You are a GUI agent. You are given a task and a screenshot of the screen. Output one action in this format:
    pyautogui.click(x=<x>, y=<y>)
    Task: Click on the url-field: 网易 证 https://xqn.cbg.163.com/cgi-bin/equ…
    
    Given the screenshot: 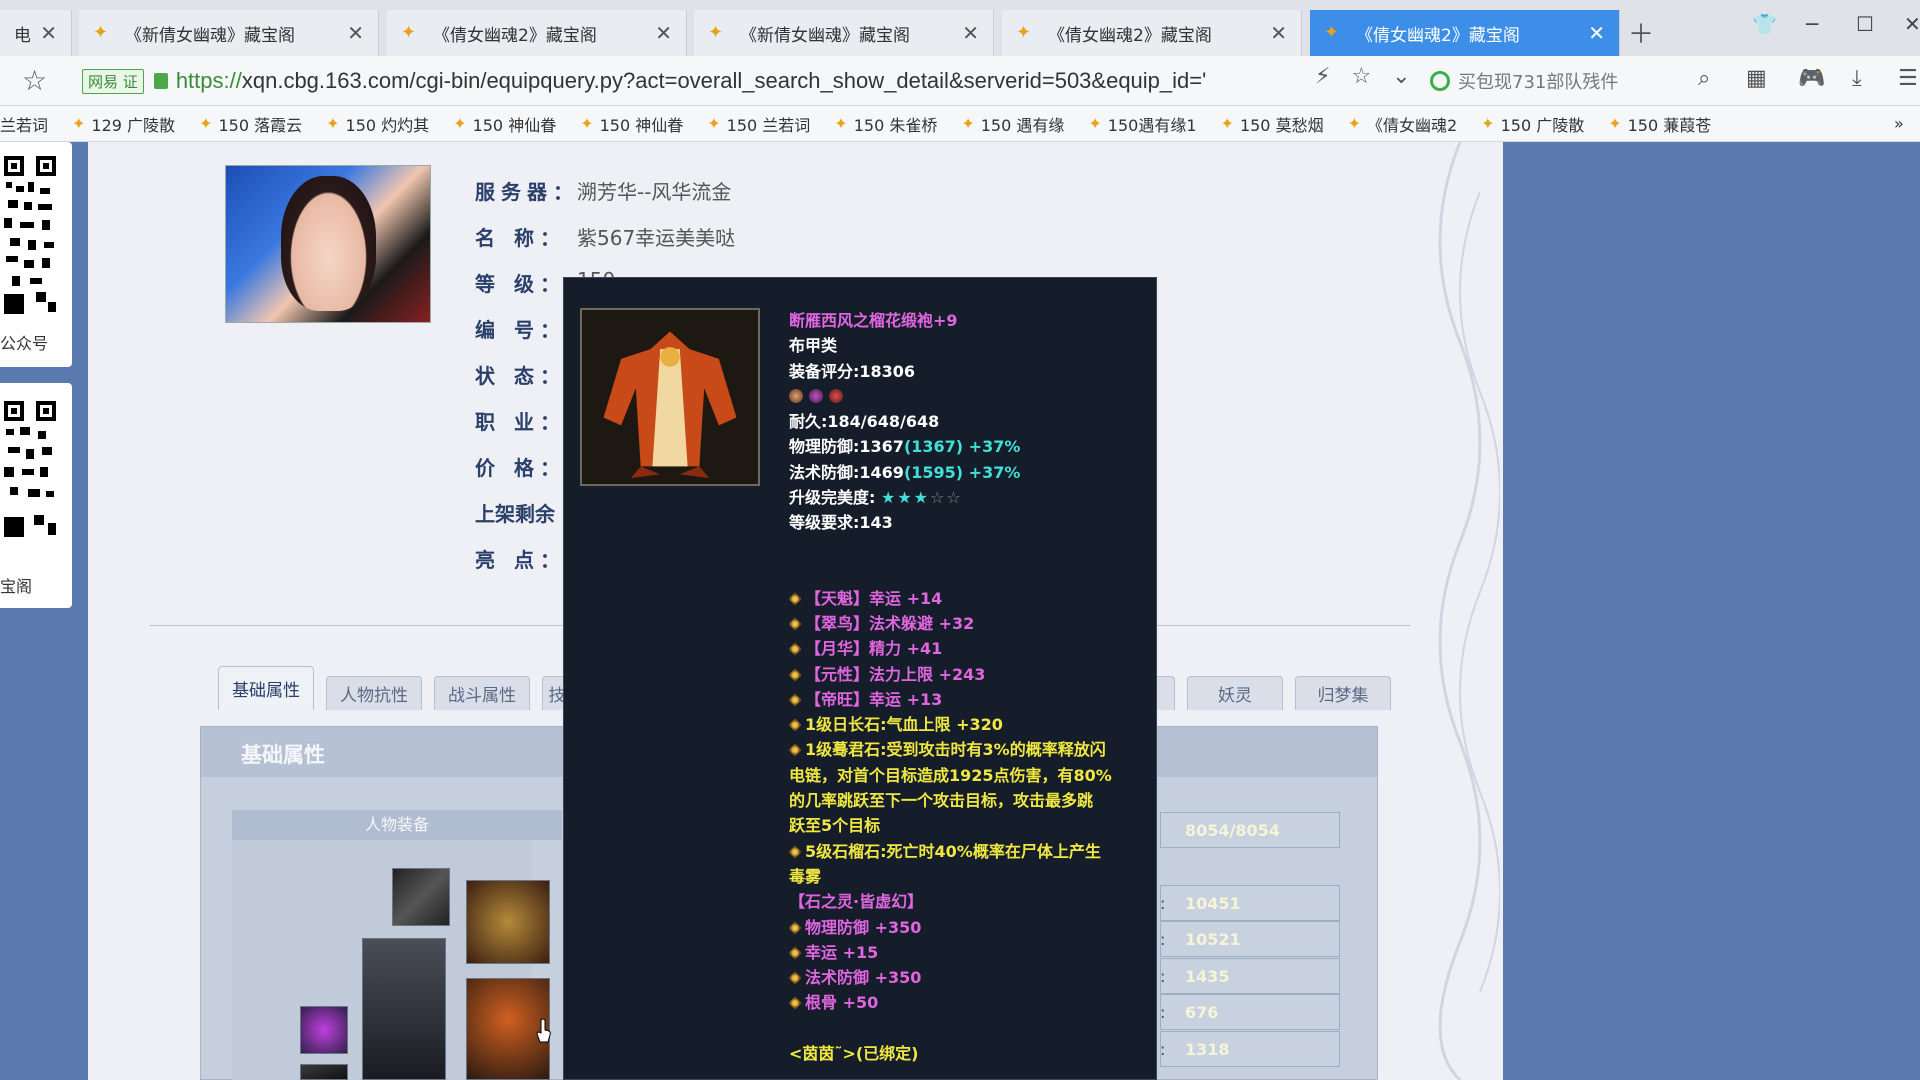 What is the action you would take?
    pyautogui.click(x=742, y=81)
    